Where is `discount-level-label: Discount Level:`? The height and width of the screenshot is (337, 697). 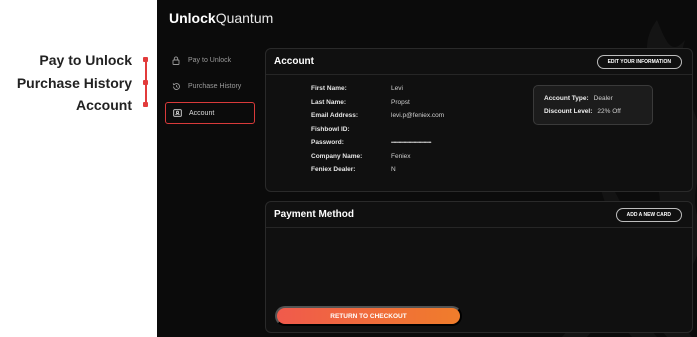 discount-level-label: Discount Level: is located at coordinates (568, 111).